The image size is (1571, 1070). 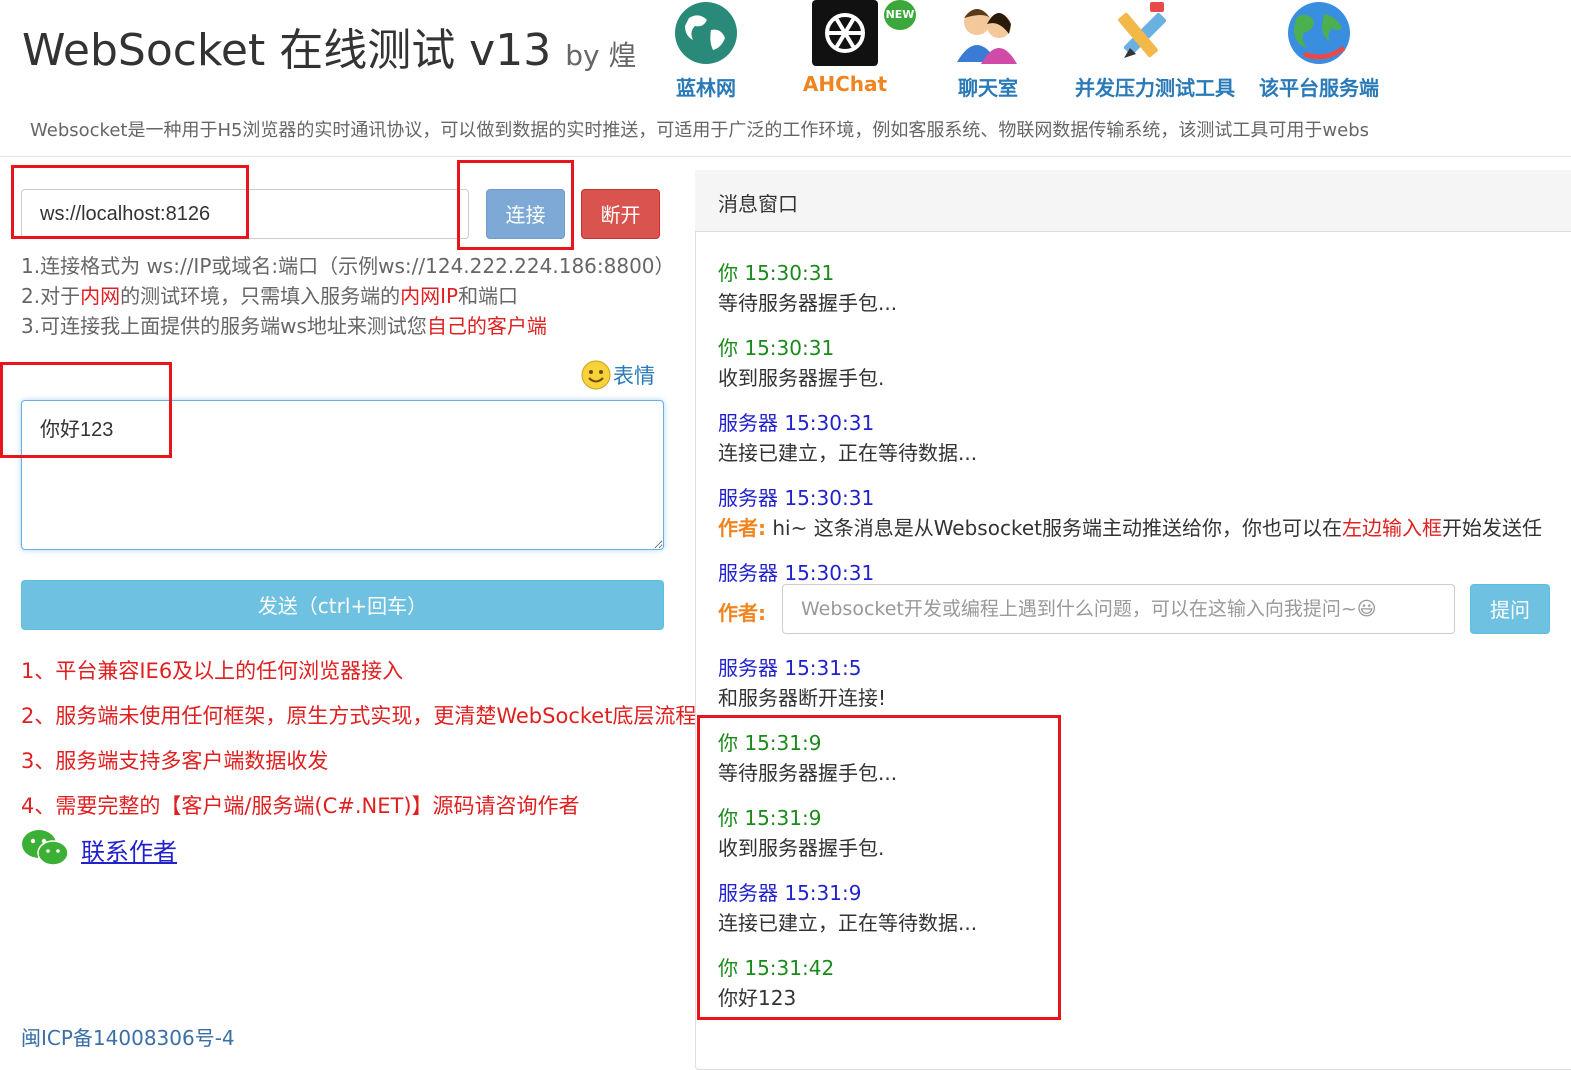 I want to click on message-body: 你好123, so click(x=757, y=998).